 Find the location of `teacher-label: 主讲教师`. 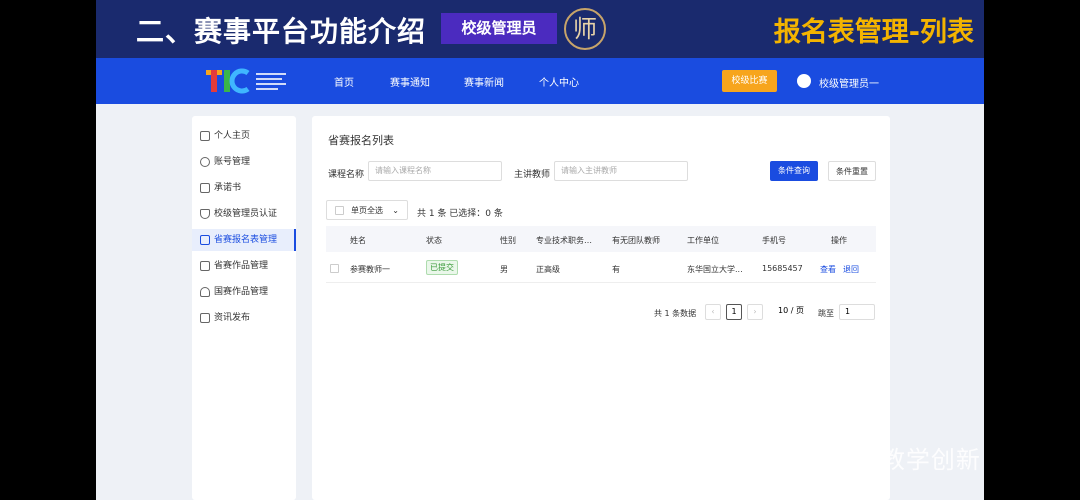

teacher-label: 主讲教师 is located at coordinates (532, 175).